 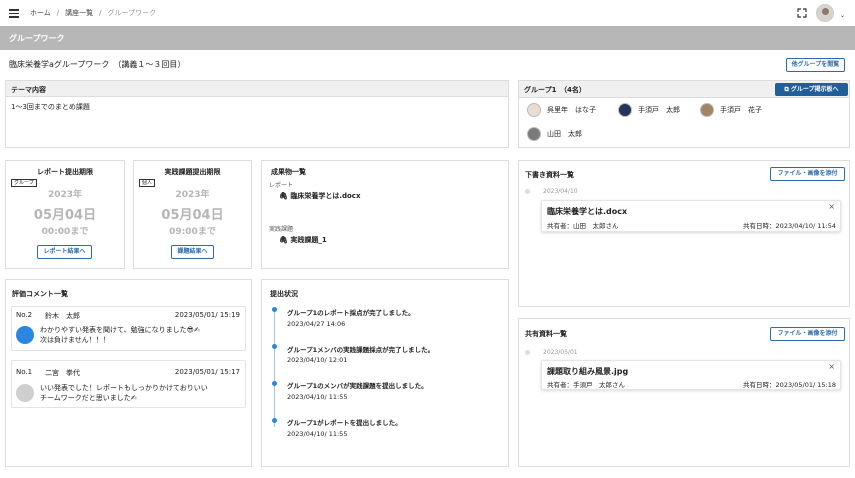 I want to click on comments-title: 評価コメント一覧, so click(x=40, y=294).